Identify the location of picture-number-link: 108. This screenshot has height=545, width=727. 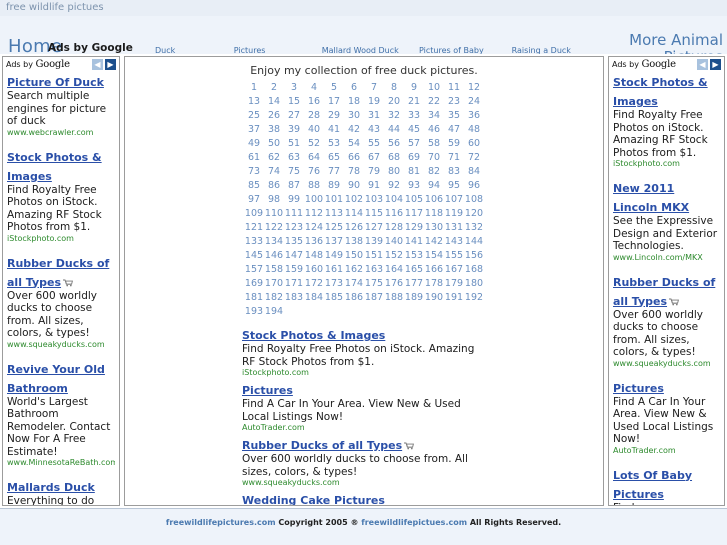
(474, 199).